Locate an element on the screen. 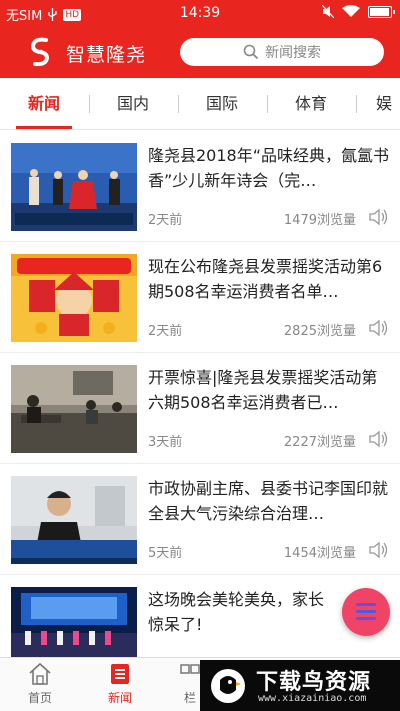 The height and width of the screenshot is (711, 400). bird-logo-icon is located at coordinates (228, 686).